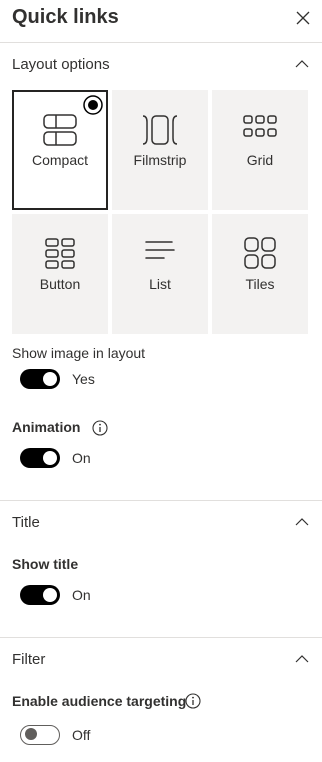  Describe the element at coordinates (161, 523) in the screenshot. I see `title-section-header: Title` at that location.